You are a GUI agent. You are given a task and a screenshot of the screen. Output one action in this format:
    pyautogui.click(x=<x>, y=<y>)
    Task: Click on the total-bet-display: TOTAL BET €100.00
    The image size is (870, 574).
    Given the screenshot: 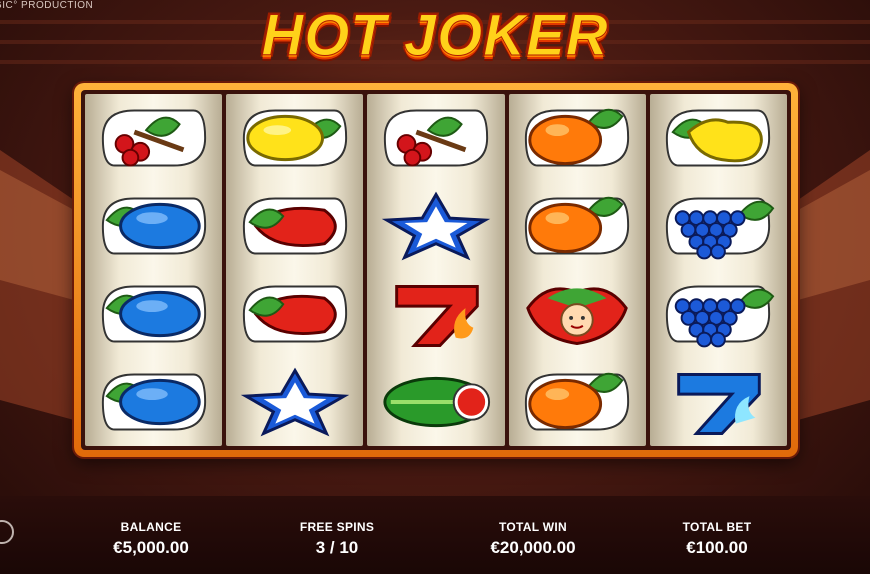 What is the action you would take?
    pyautogui.click(x=717, y=539)
    